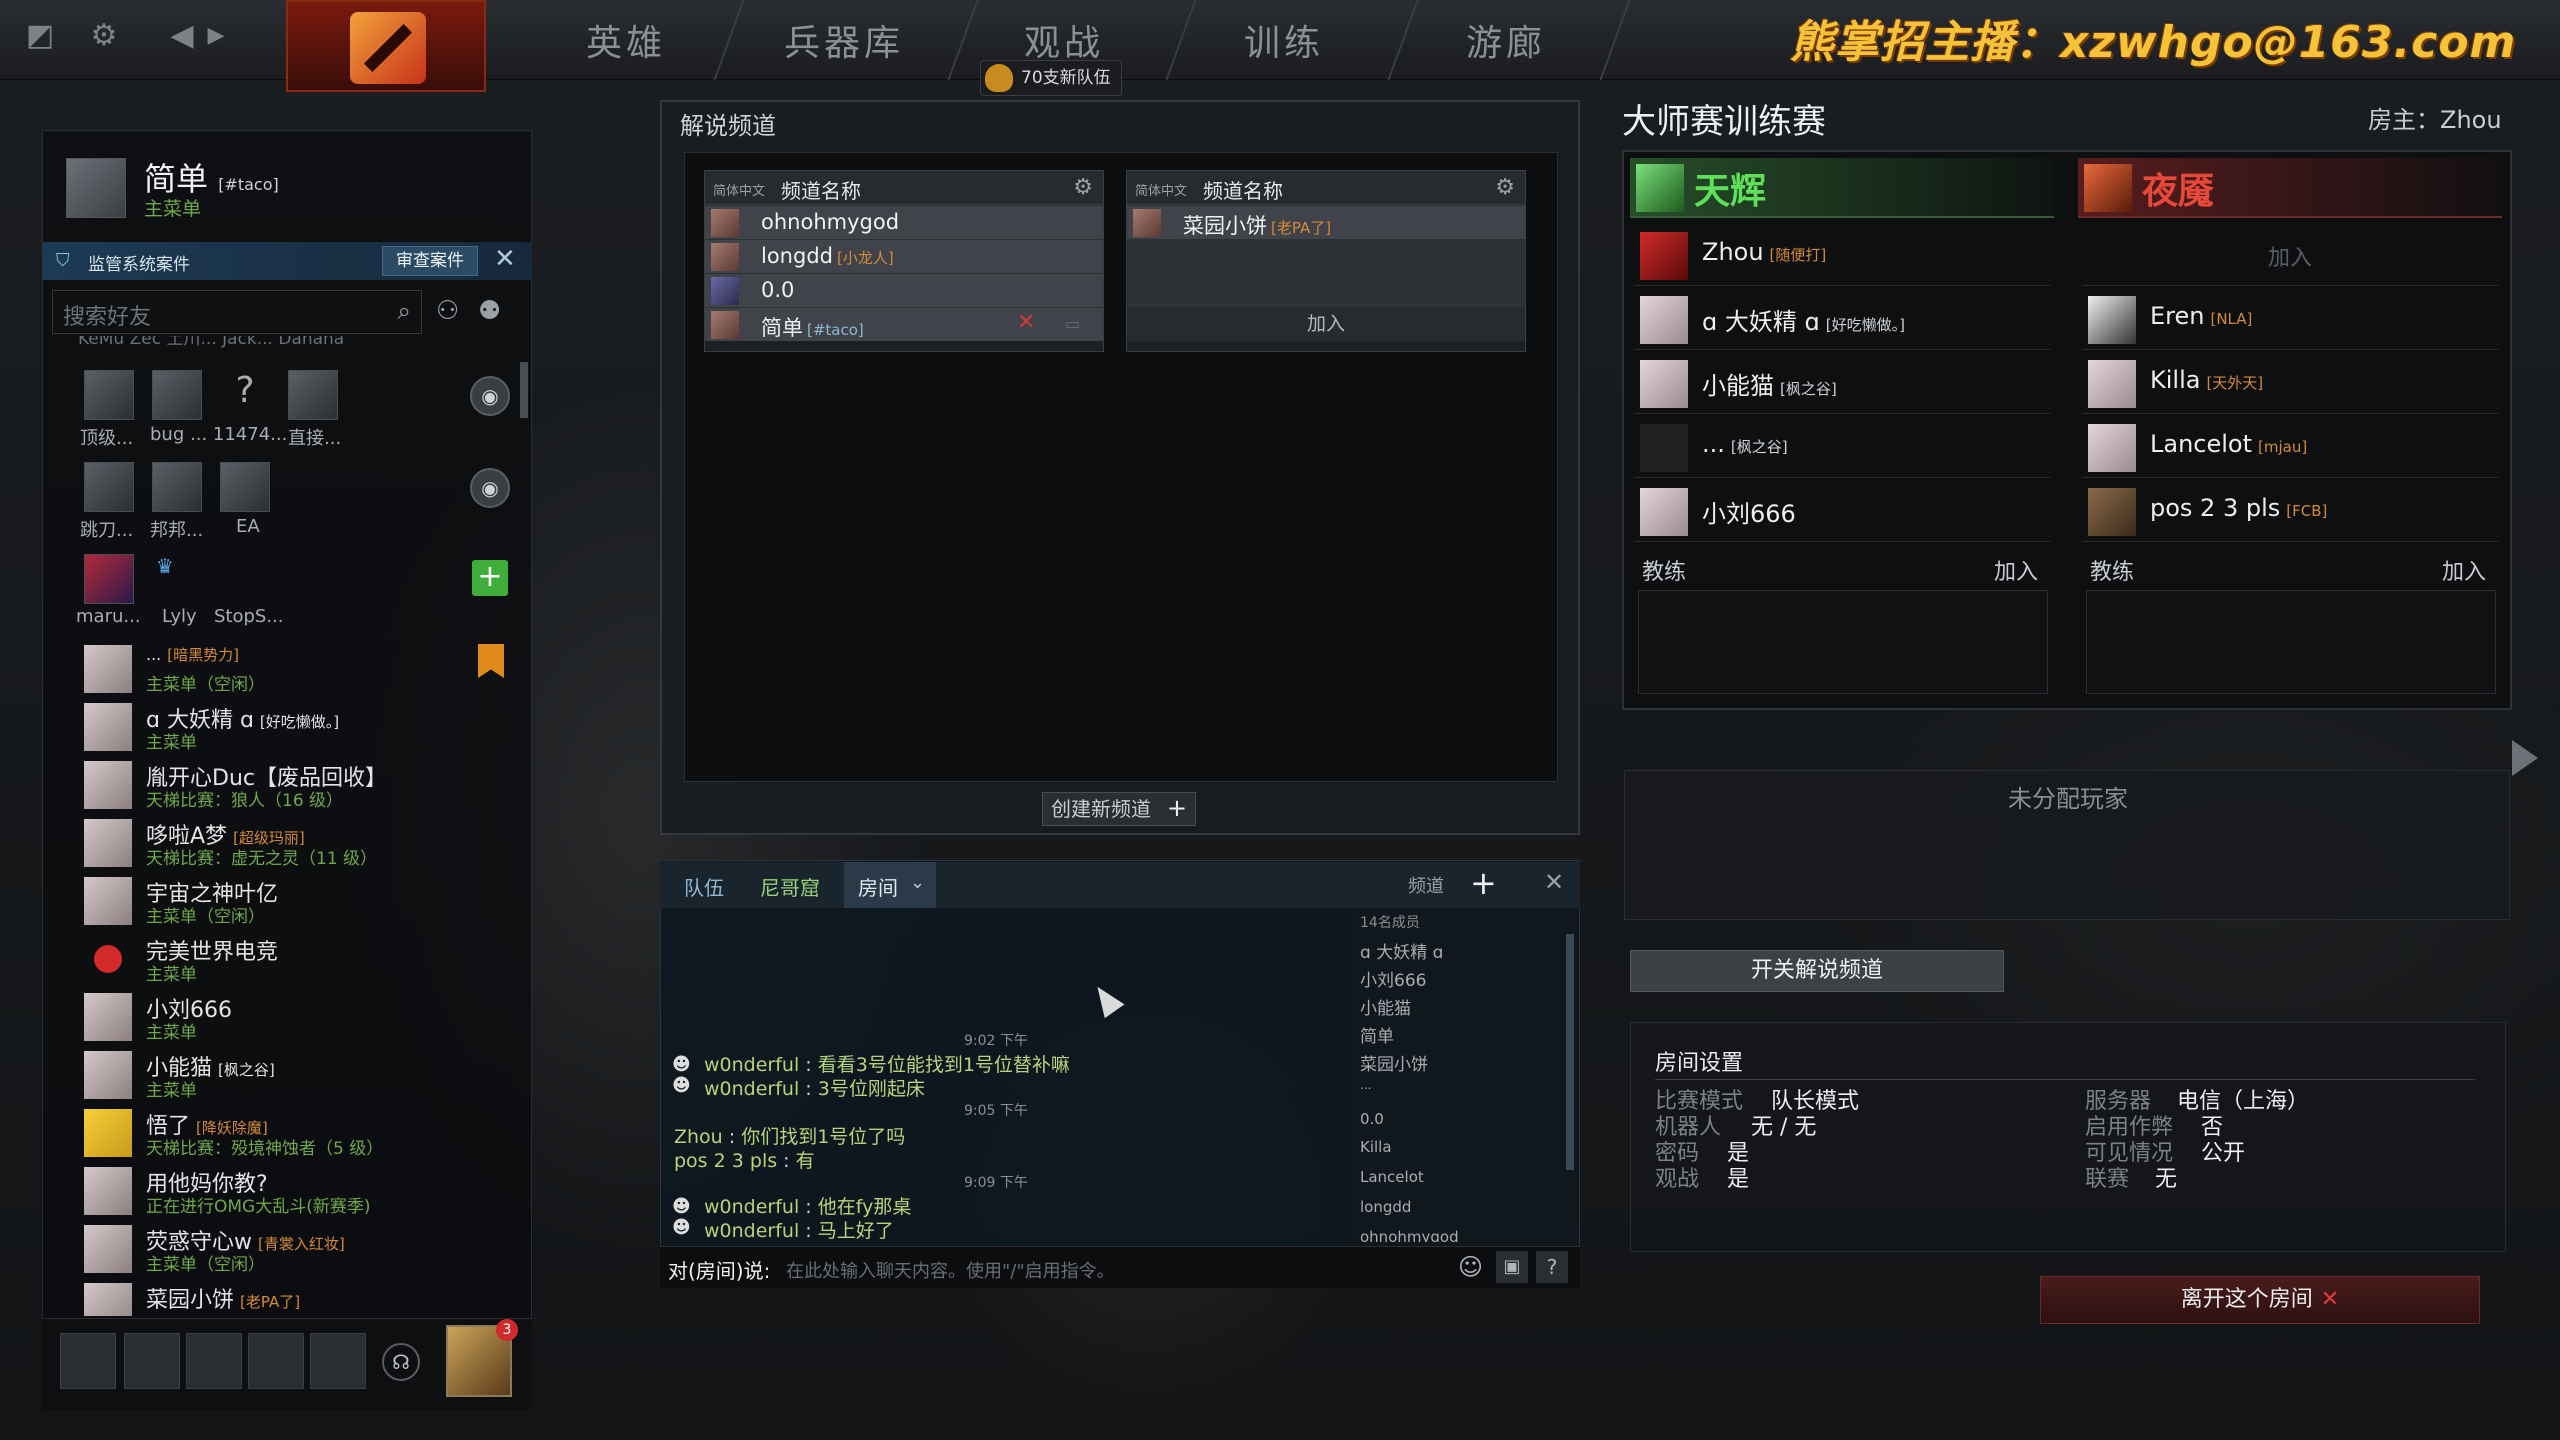 This screenshot has height=1440, width=2560. I want to click on expand-arrow-icon, so click(2525, 758).